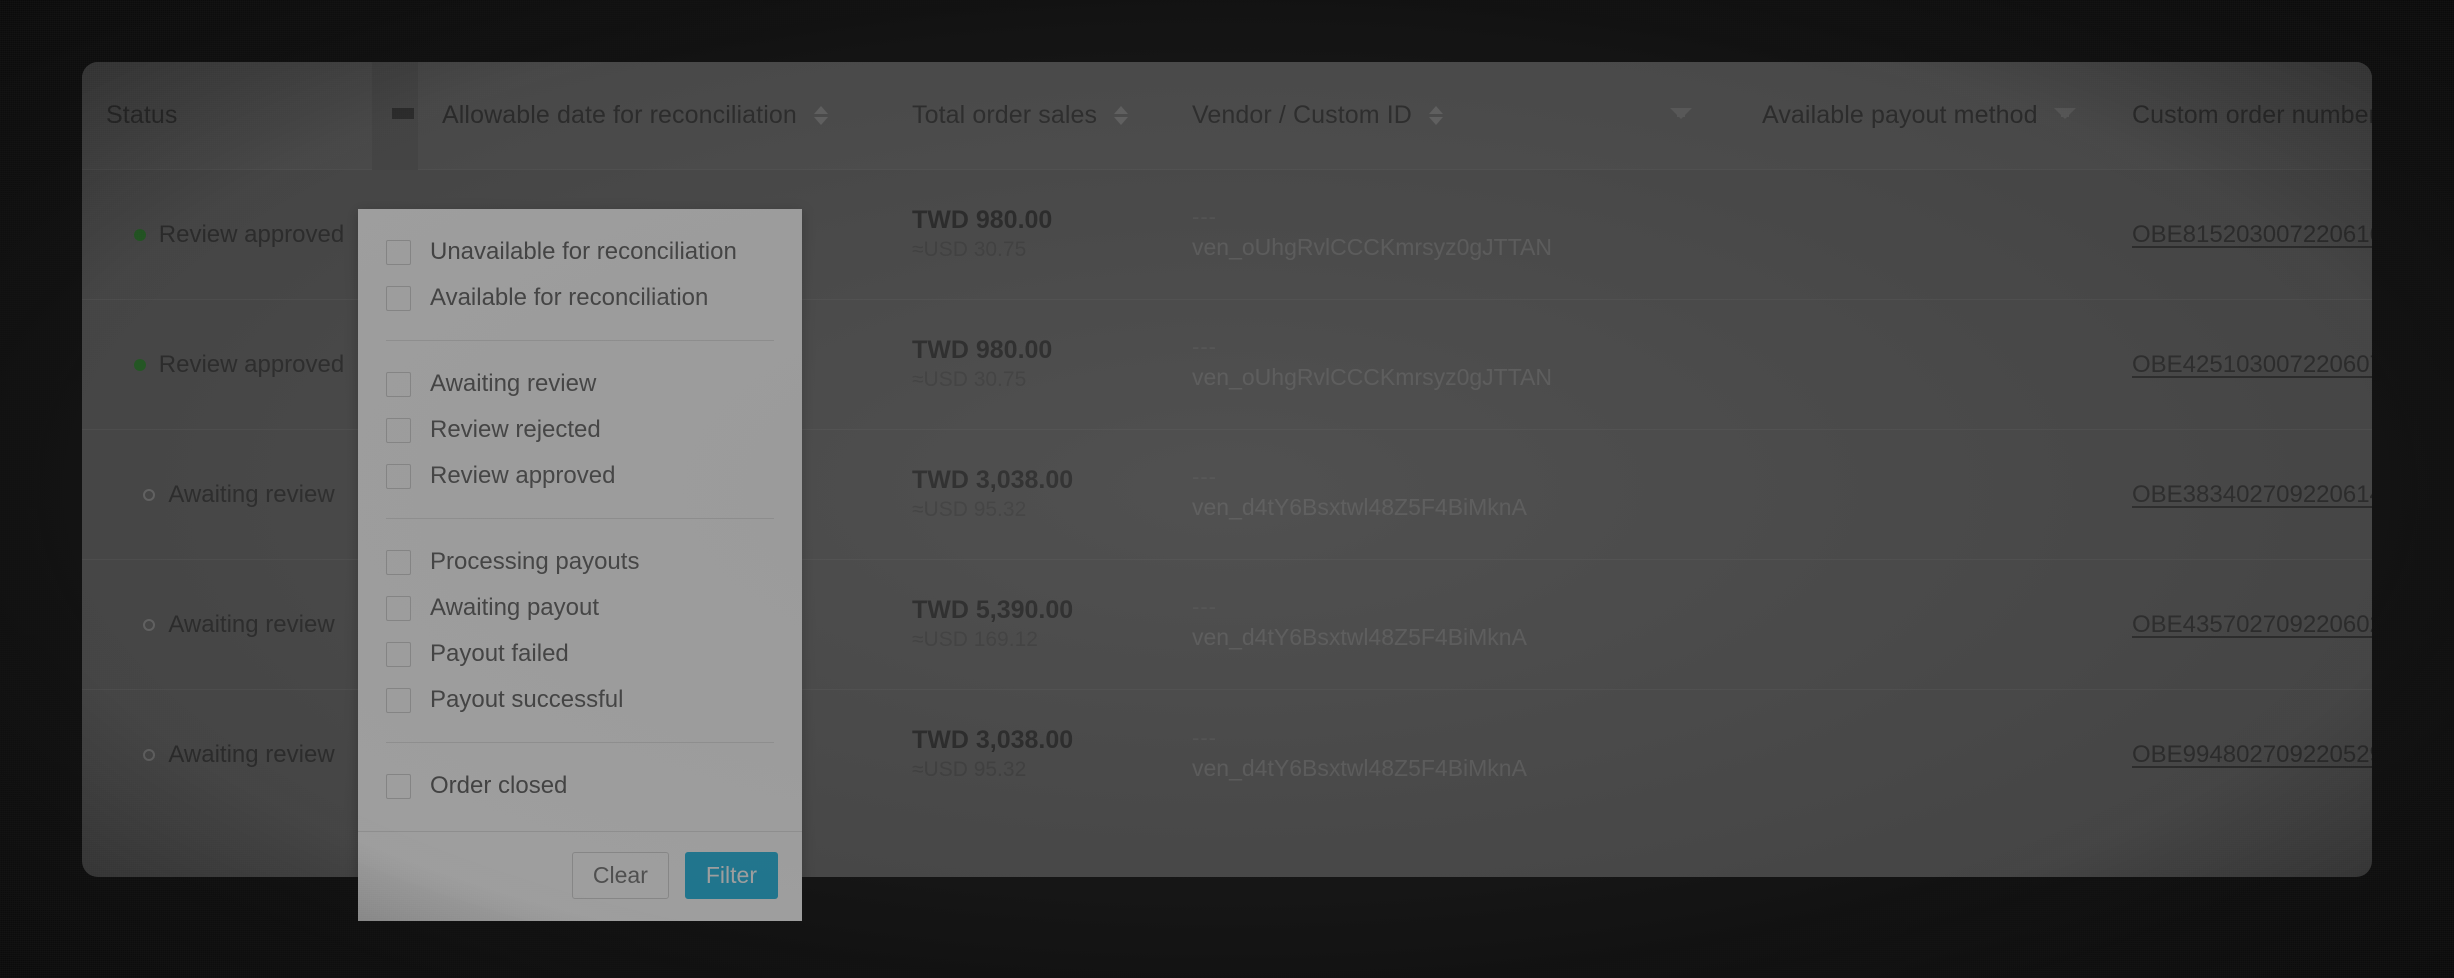 This screenshot has width=2454, height=978. Describe the element at coordinates (499, 785) in the screenshot. I see `status-filter-option-label: Order closed` at that location.